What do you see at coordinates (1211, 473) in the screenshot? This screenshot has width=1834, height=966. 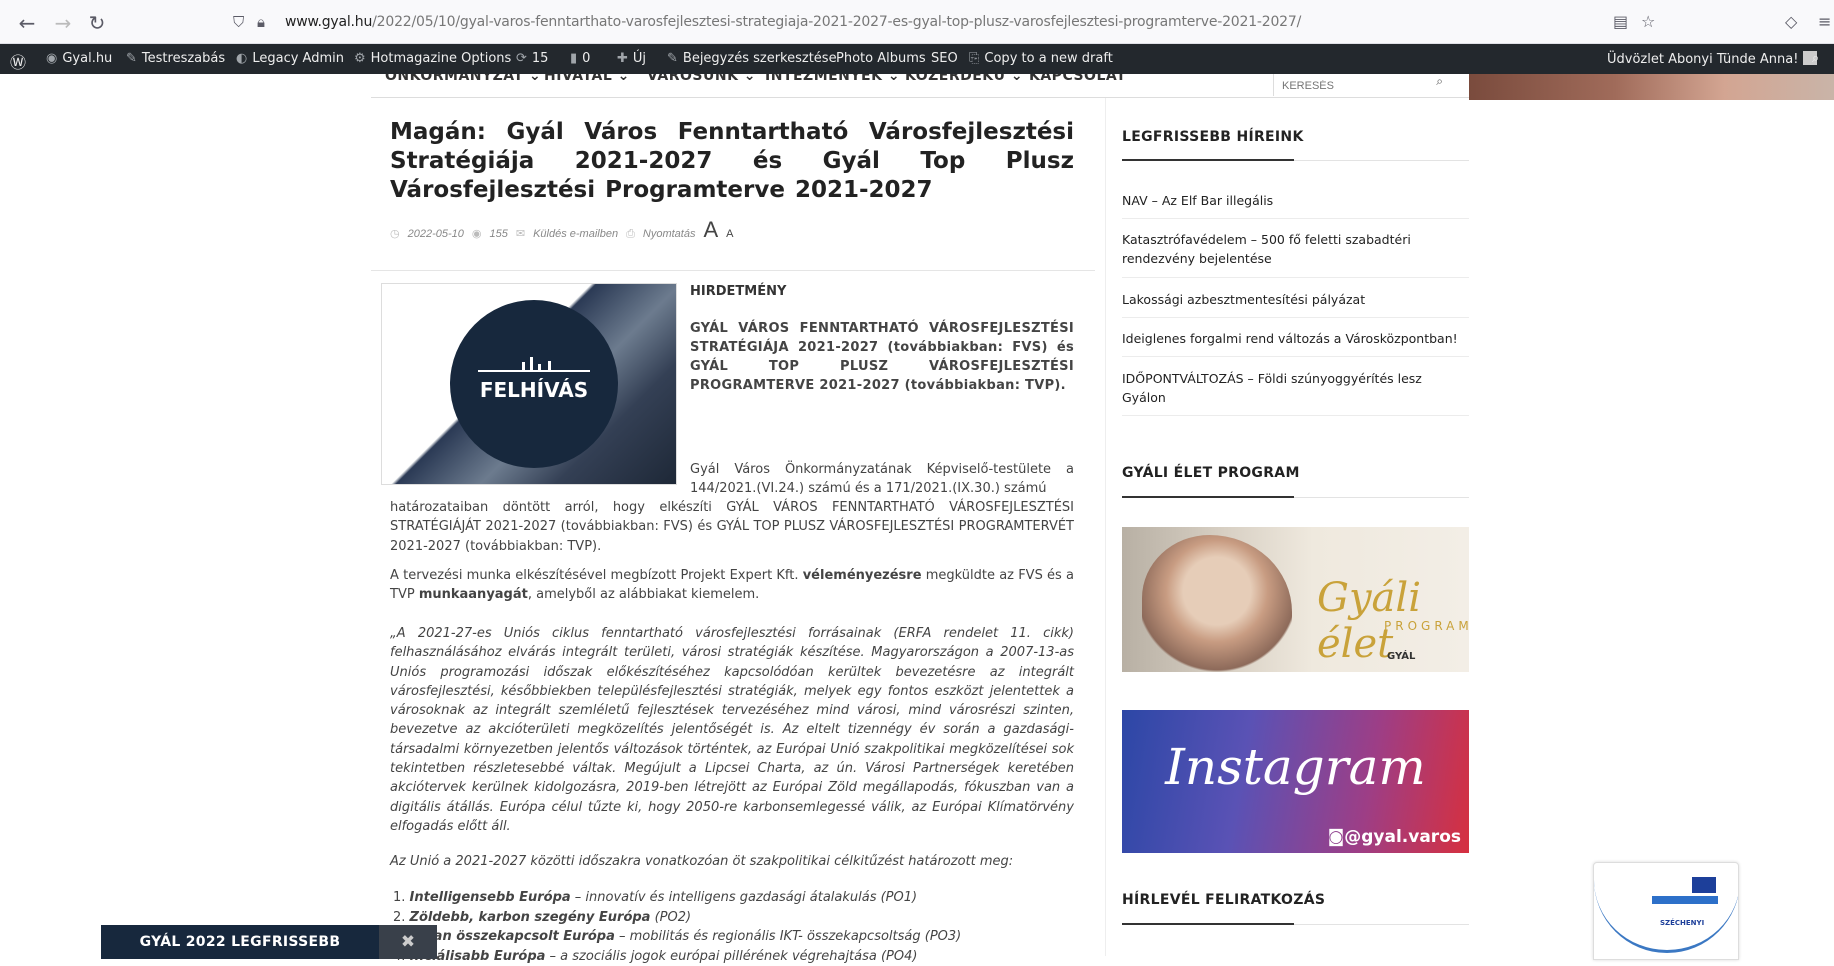 I see `gyali-elet-title: GYÁLI ÉLET PROGRAM` at bounding box center [1211, 473].